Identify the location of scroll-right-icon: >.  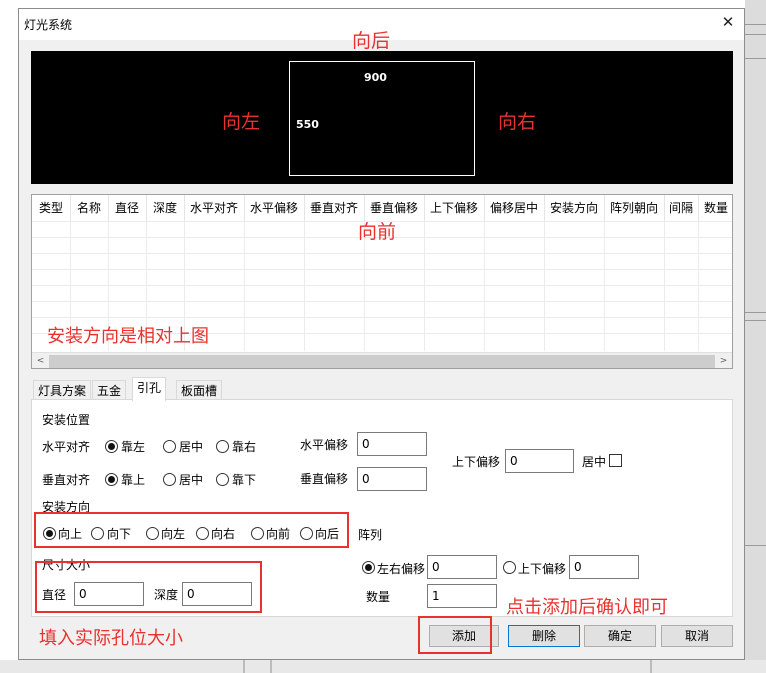
(723, 360).